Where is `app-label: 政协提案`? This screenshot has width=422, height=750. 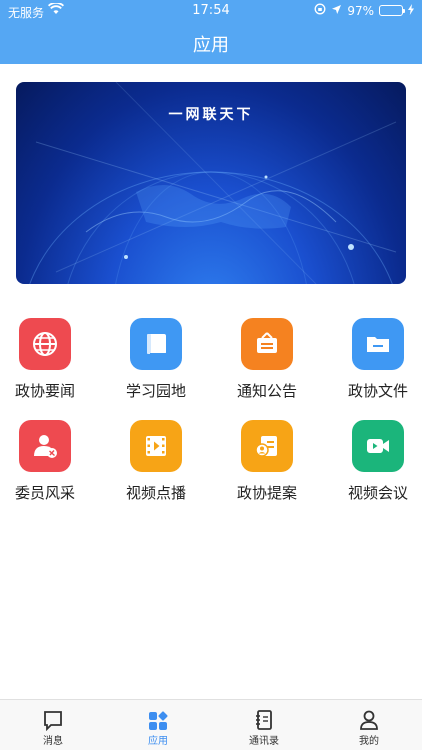
app-label: 政协提案 is located at coordinates (266, 493).